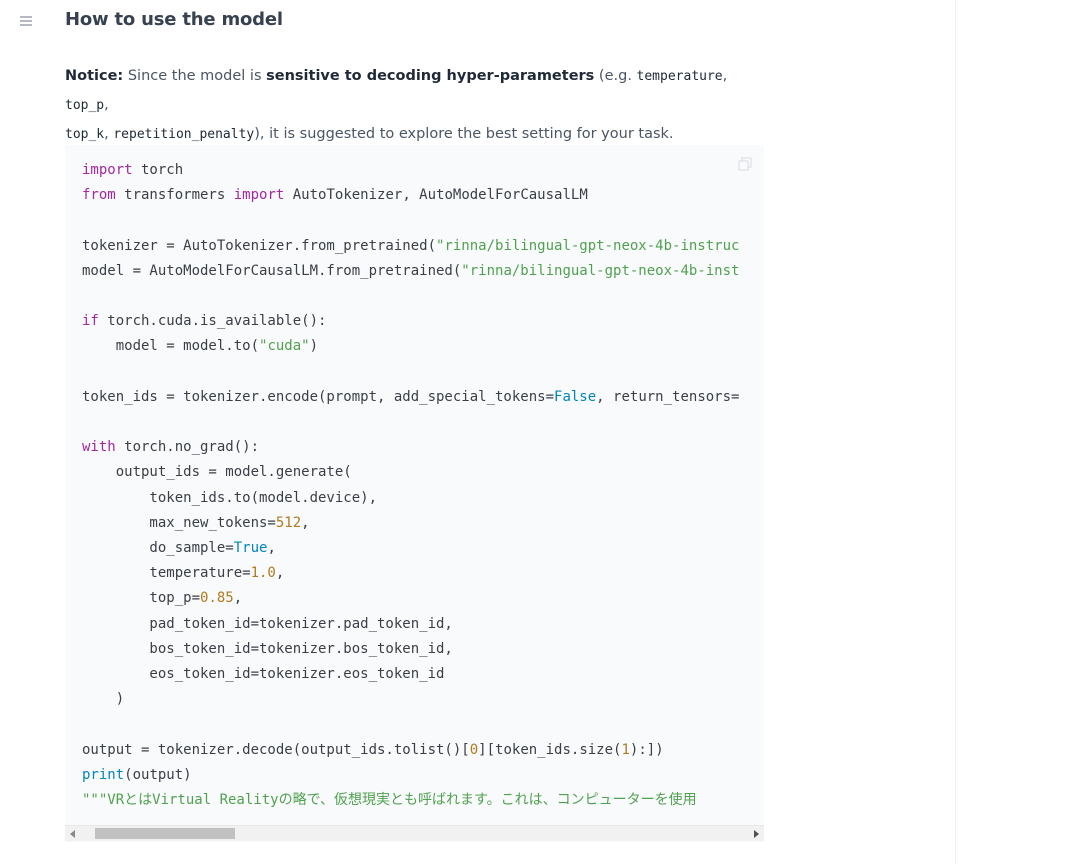  I want to click on code-token: print, so click(103, 774).